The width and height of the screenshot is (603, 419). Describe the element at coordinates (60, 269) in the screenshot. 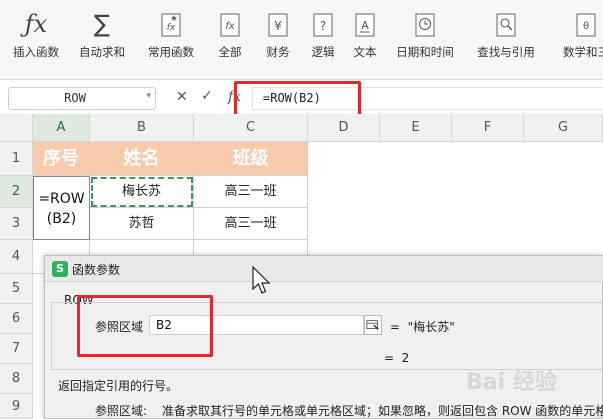

I see `app-logo-icon: S` at that location.